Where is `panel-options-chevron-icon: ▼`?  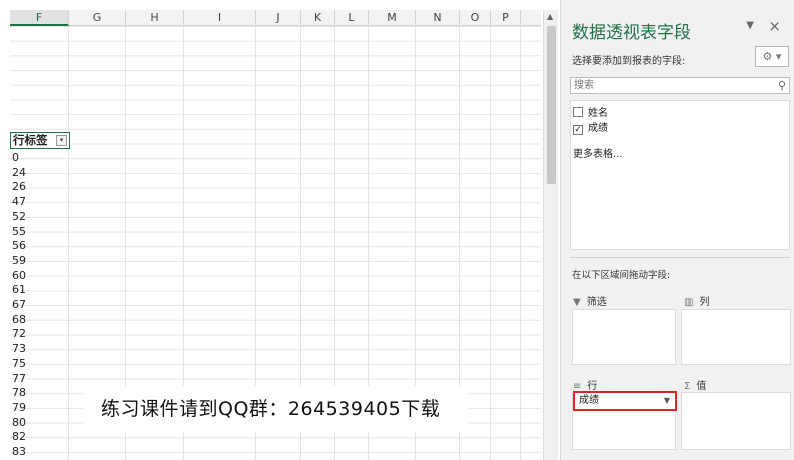 panel-options-chevron-icon: ▼ is located at coordinates (750, 25).